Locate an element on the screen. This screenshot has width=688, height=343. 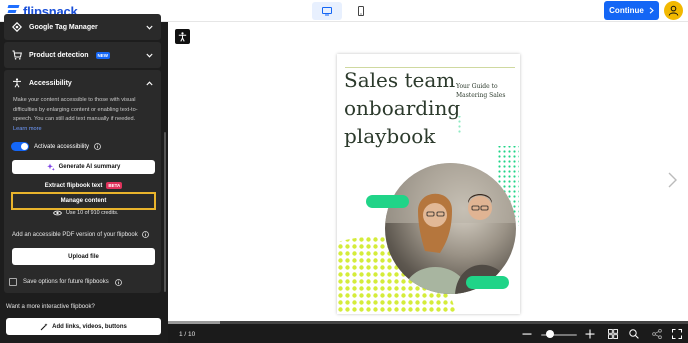
manage-content-button: Manage content is located at coordinates (83, 201).